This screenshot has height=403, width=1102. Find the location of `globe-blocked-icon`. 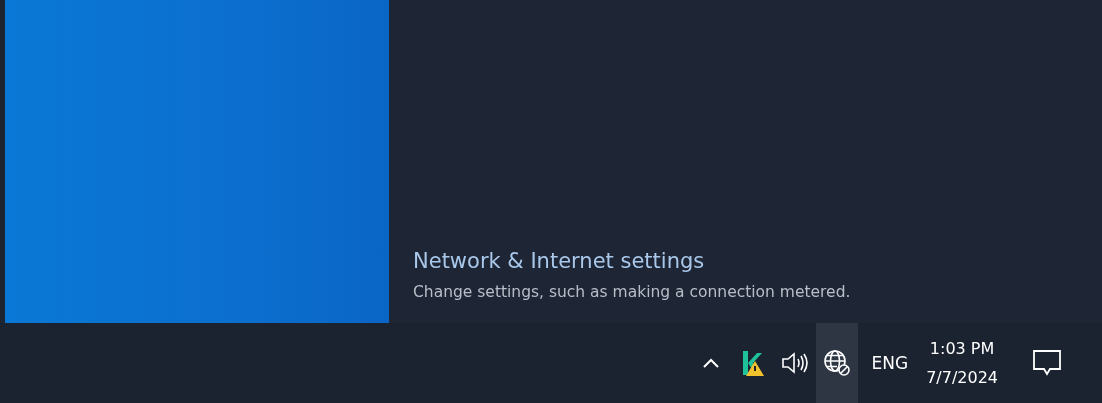

globe-blocked-icon is located at coordinates (836, 363).